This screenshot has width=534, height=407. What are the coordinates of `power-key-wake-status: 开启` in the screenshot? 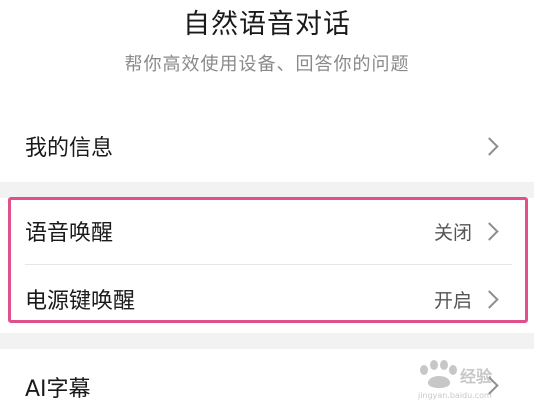 It's located at (452, 300).